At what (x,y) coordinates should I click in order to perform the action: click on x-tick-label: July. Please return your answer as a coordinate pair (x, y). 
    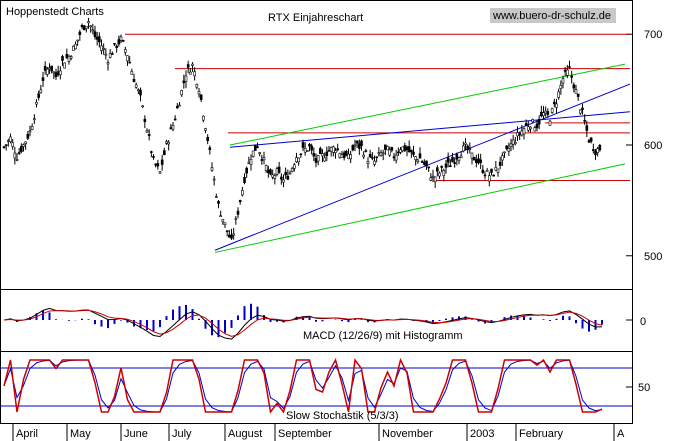
    Looking at the image, I should click on (182, 434).